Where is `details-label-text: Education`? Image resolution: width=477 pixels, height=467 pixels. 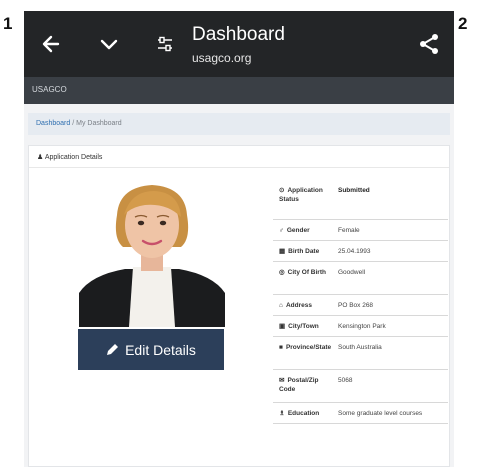 details-label-text: Education is located at coordinates (303, 413).